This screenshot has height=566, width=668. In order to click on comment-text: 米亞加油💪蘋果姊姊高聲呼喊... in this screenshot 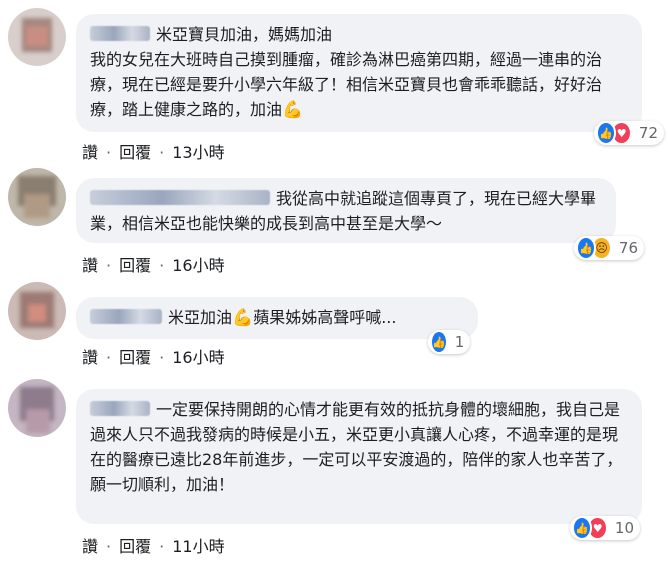, I will do `click(282, 318)`.